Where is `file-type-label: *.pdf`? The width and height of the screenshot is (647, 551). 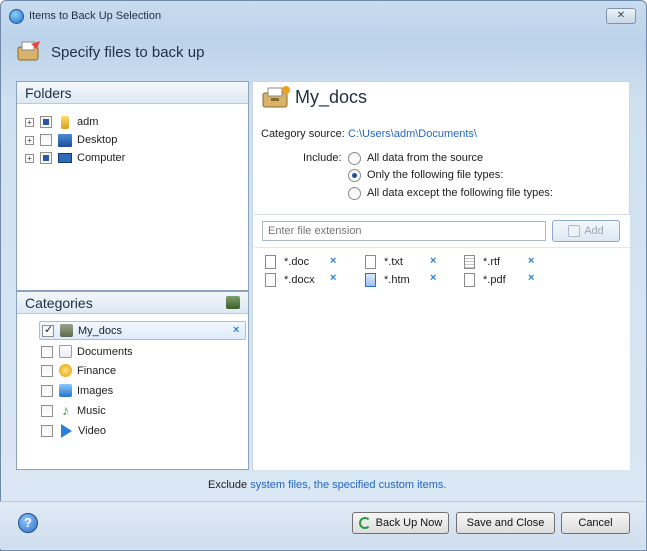
file-type-label: *.pdf is located at coordinates (494, 280).